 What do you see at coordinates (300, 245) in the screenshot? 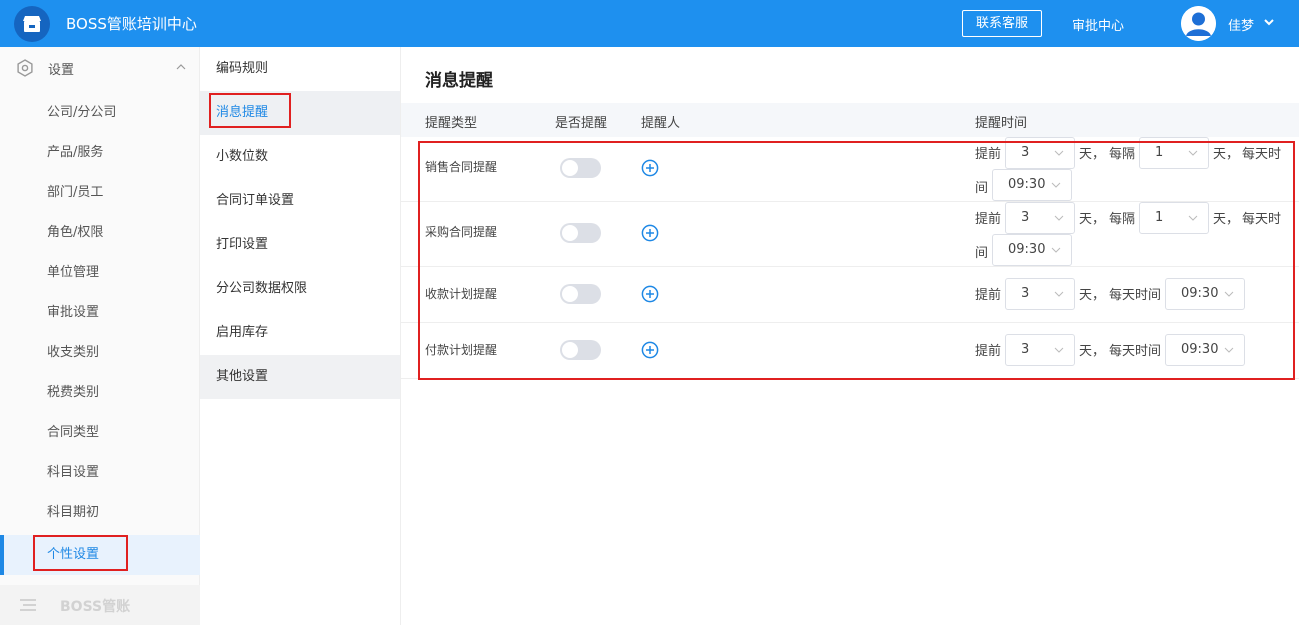
I see `subnav-item-print: 打印设置` at bounding box center [300, 245].